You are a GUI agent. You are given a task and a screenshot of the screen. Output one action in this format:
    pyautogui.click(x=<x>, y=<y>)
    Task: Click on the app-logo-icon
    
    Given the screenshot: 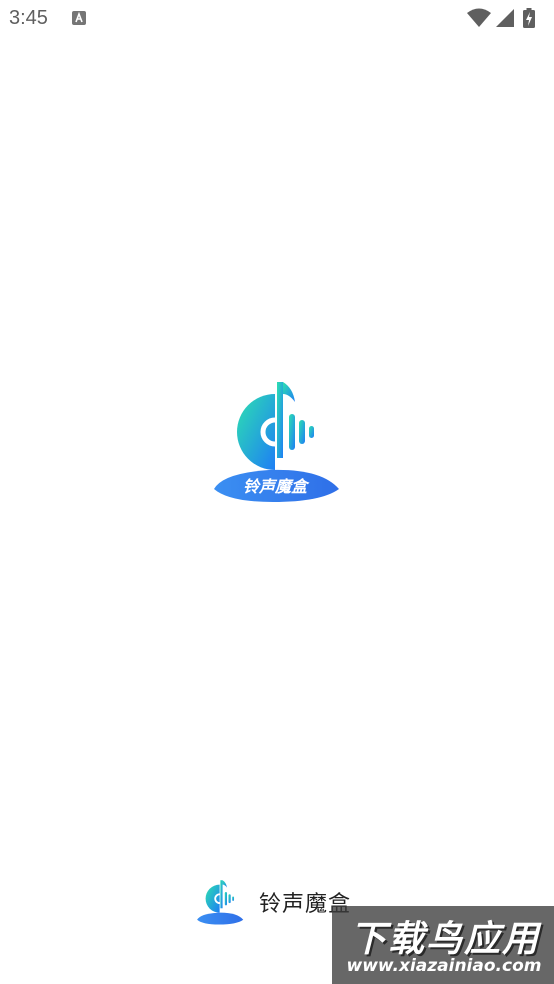 What is the action you would take?
    pyautogui.click(x=220, y=902)
    